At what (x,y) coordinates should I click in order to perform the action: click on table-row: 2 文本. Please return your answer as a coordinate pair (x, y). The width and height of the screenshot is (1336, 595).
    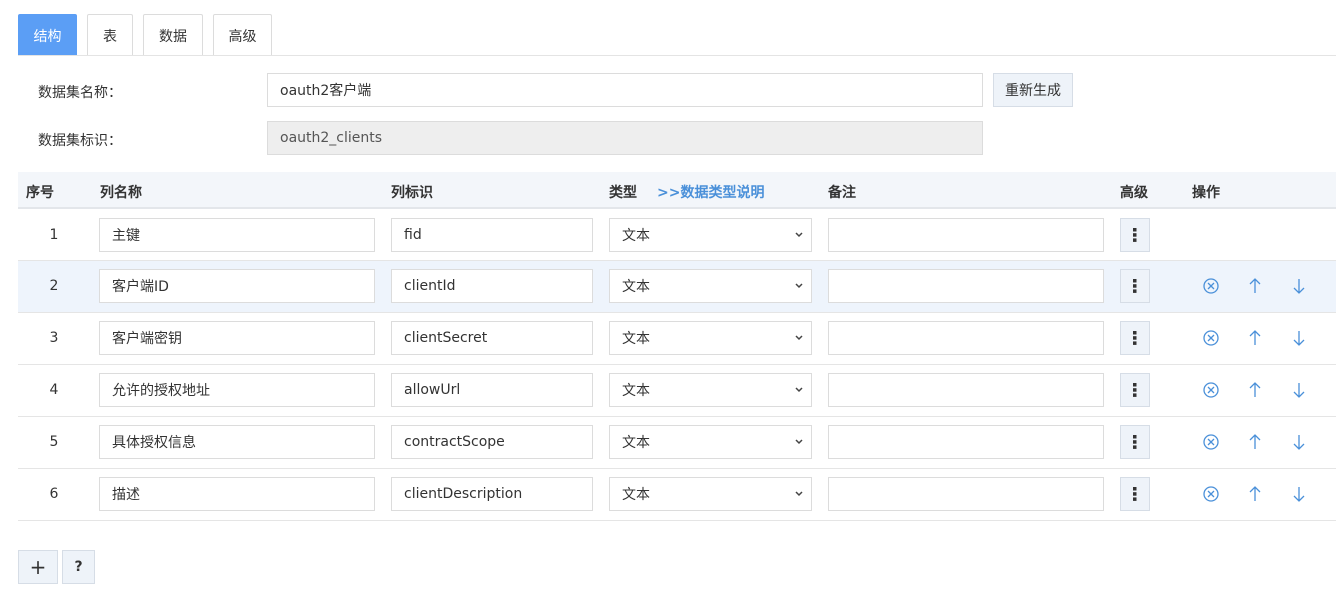
    Looking at the image, I should click on (677, 287).